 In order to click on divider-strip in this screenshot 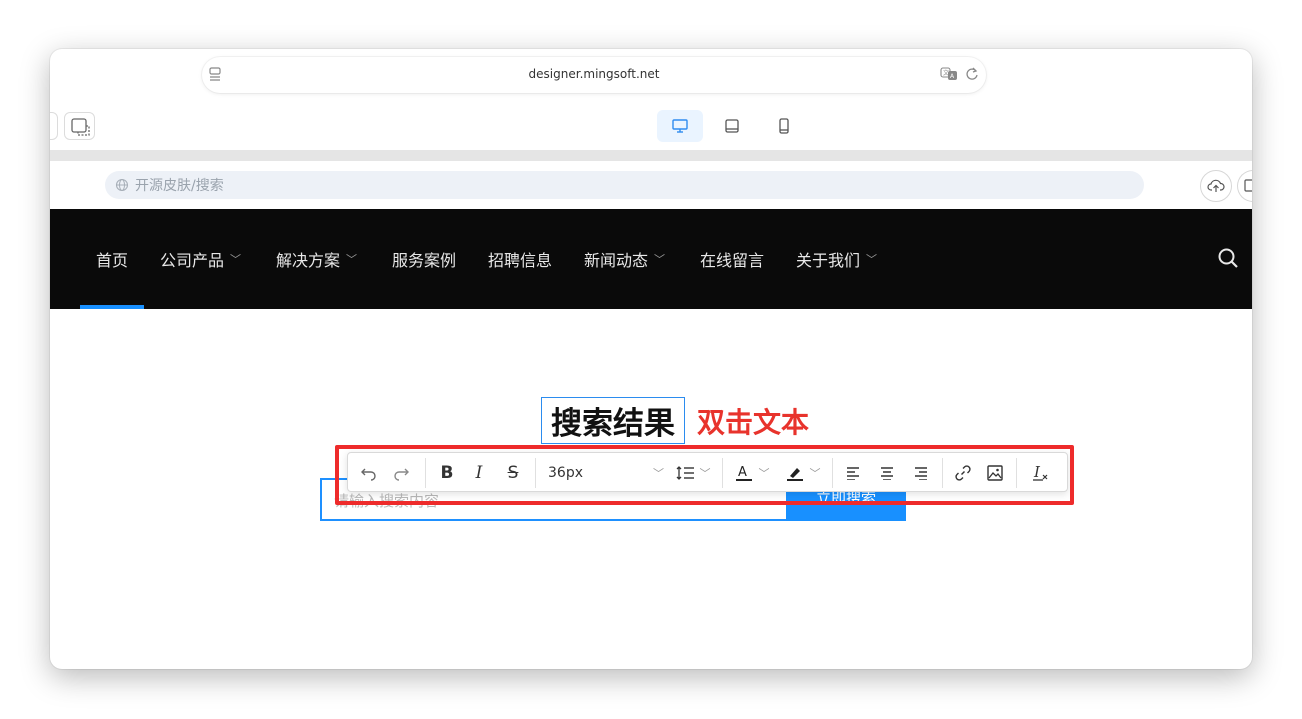, I will do `click(651, 155)`.